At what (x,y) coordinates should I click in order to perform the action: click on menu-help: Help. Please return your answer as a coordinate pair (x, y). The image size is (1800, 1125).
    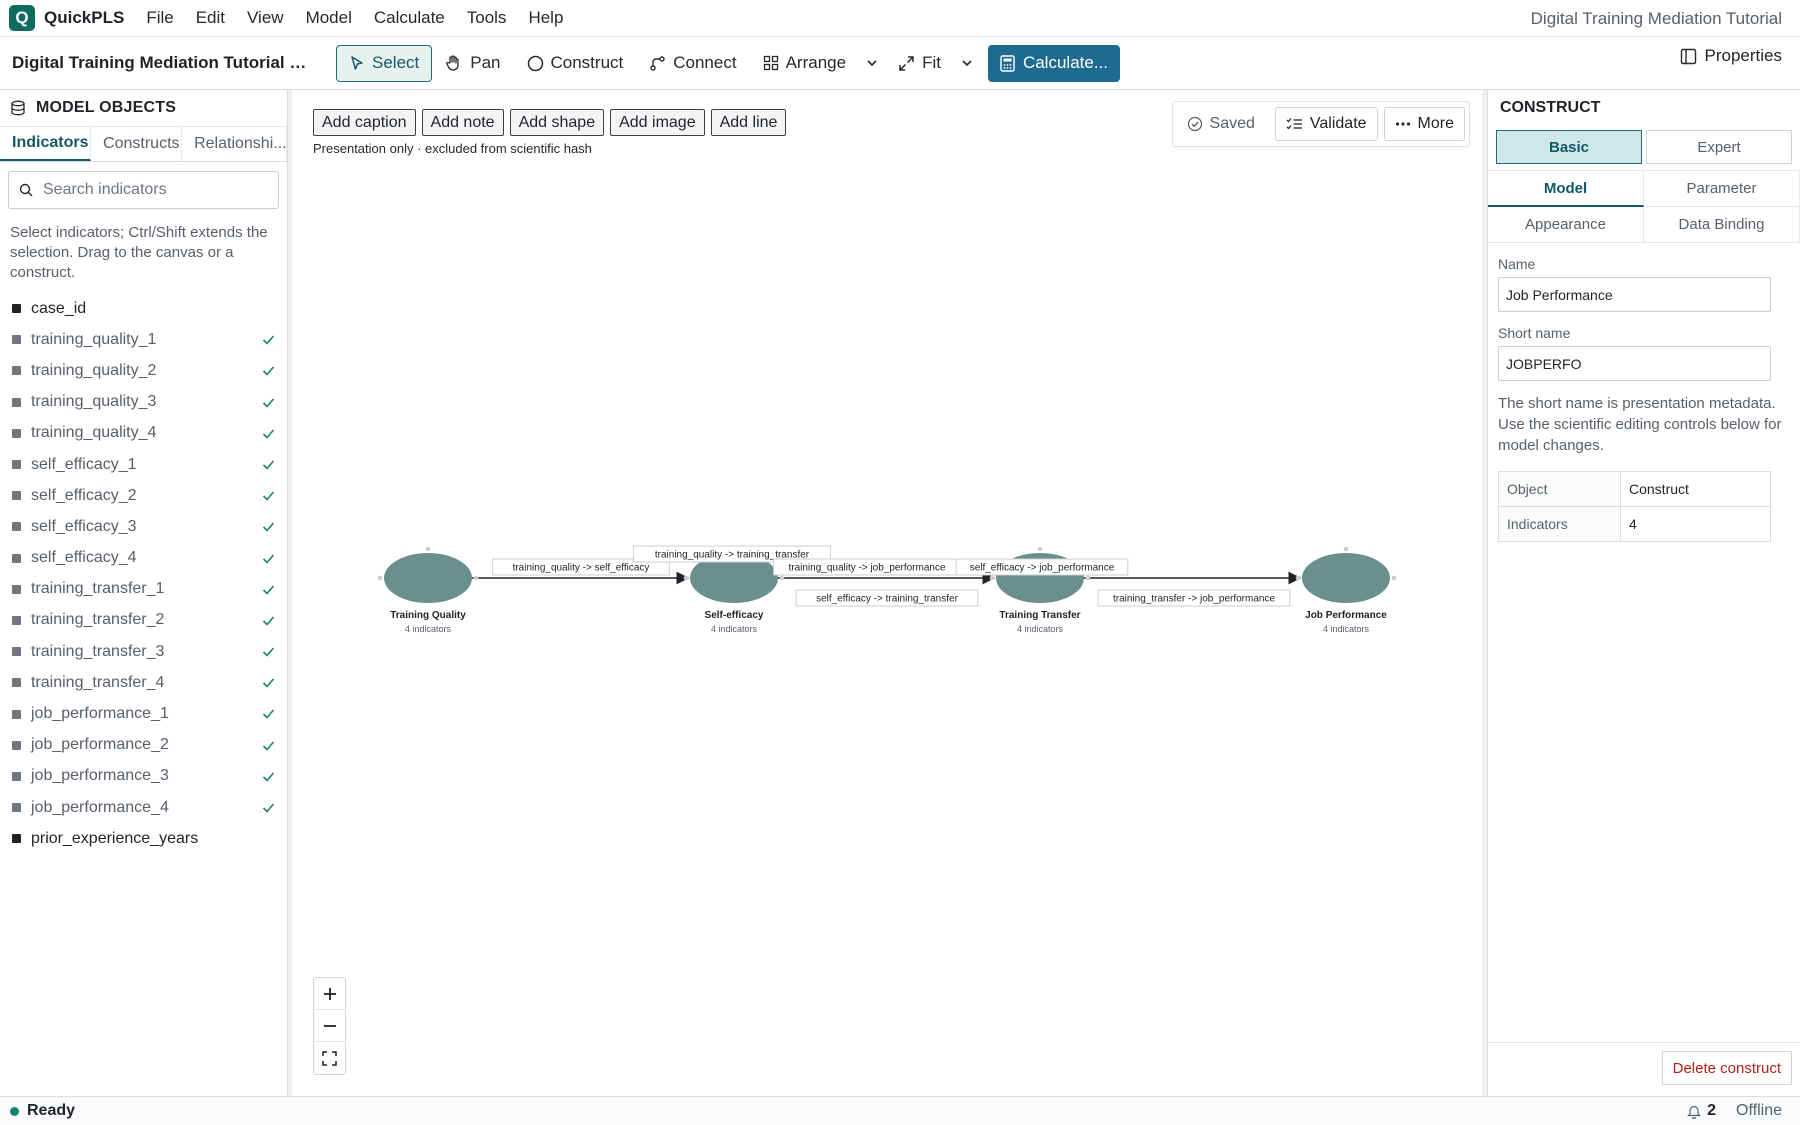
    Looking at the image, I should click on (545, 18).